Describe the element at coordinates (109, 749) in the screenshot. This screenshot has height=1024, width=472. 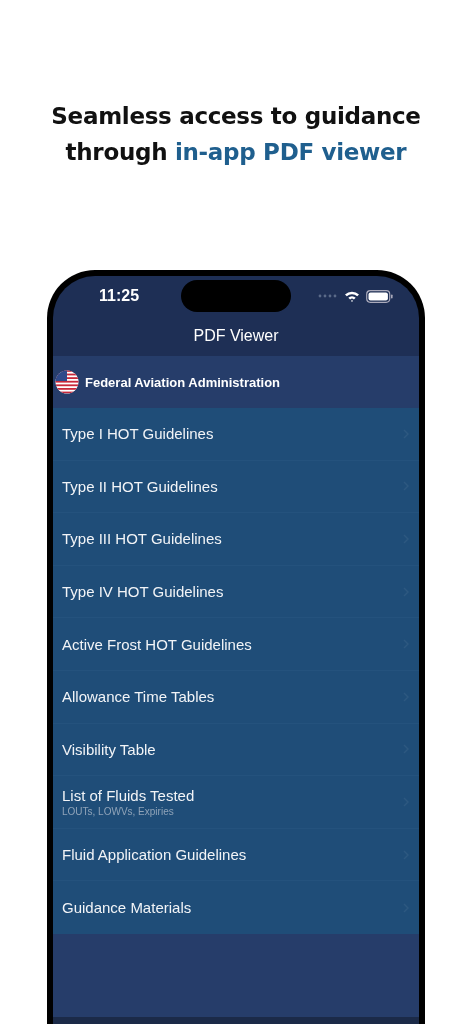
I see `item-label: Visibility Table` at that location.